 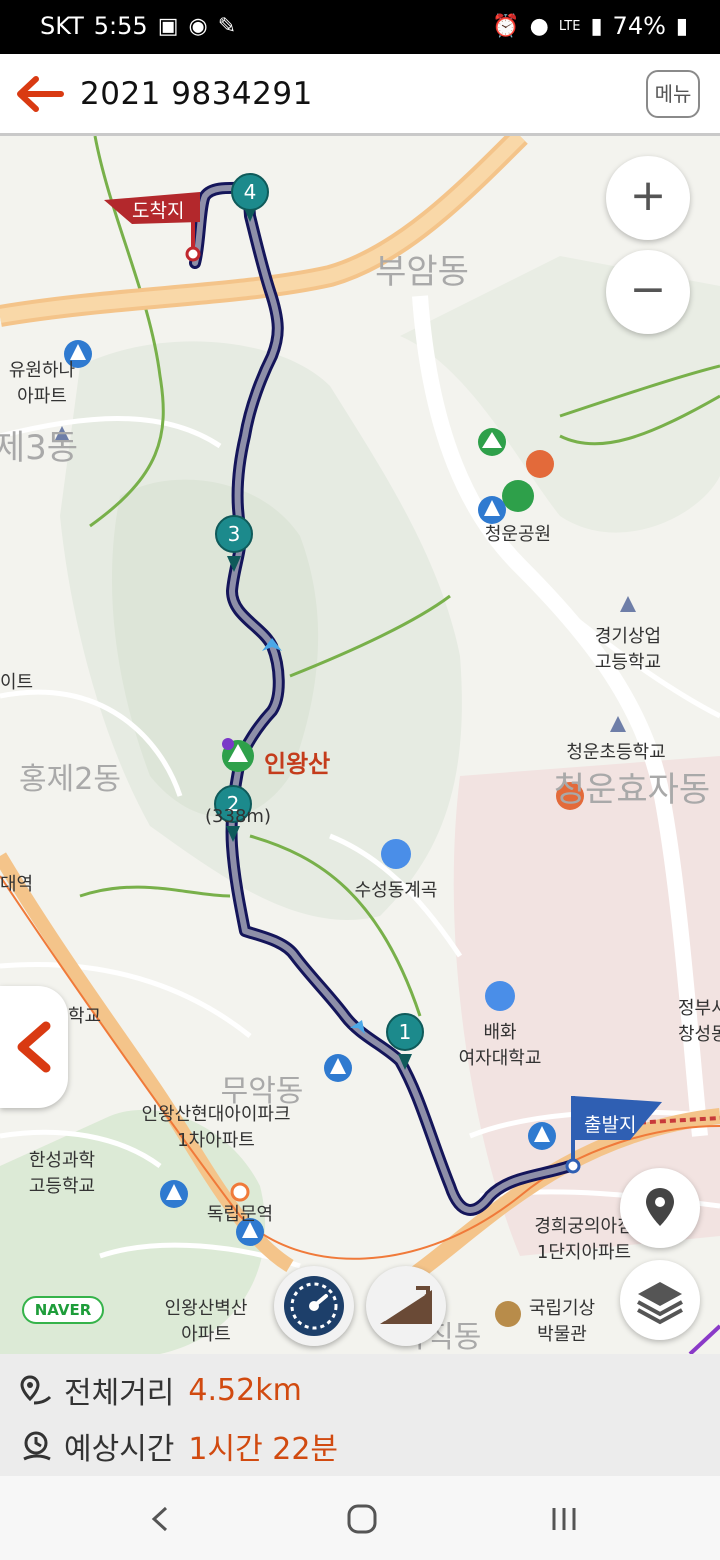 I want to click on university-icon, so click(x=500, y=996).